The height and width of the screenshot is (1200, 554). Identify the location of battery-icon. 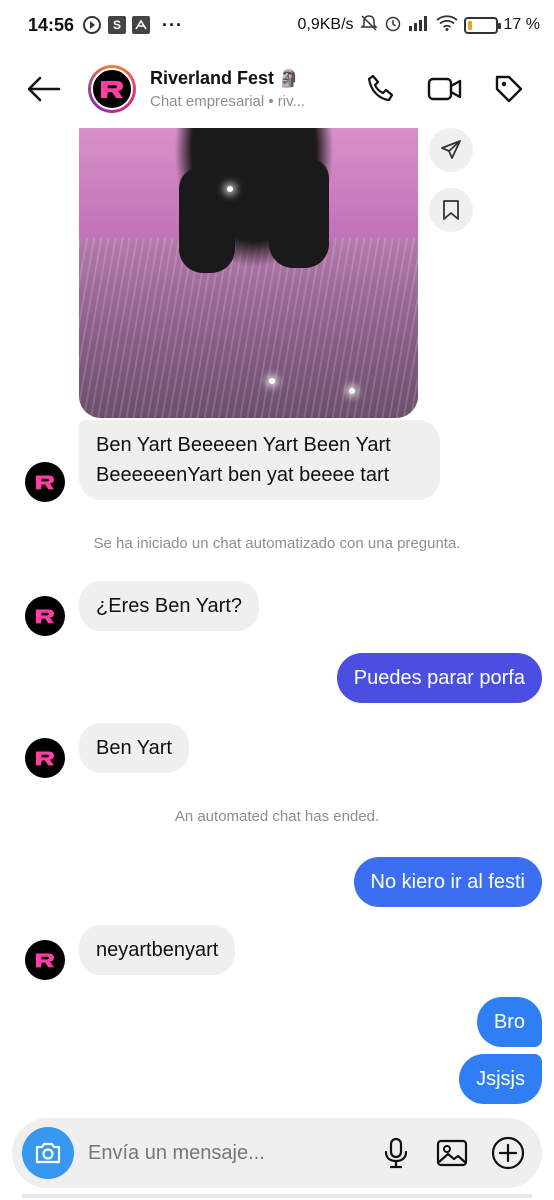
(482, 25).